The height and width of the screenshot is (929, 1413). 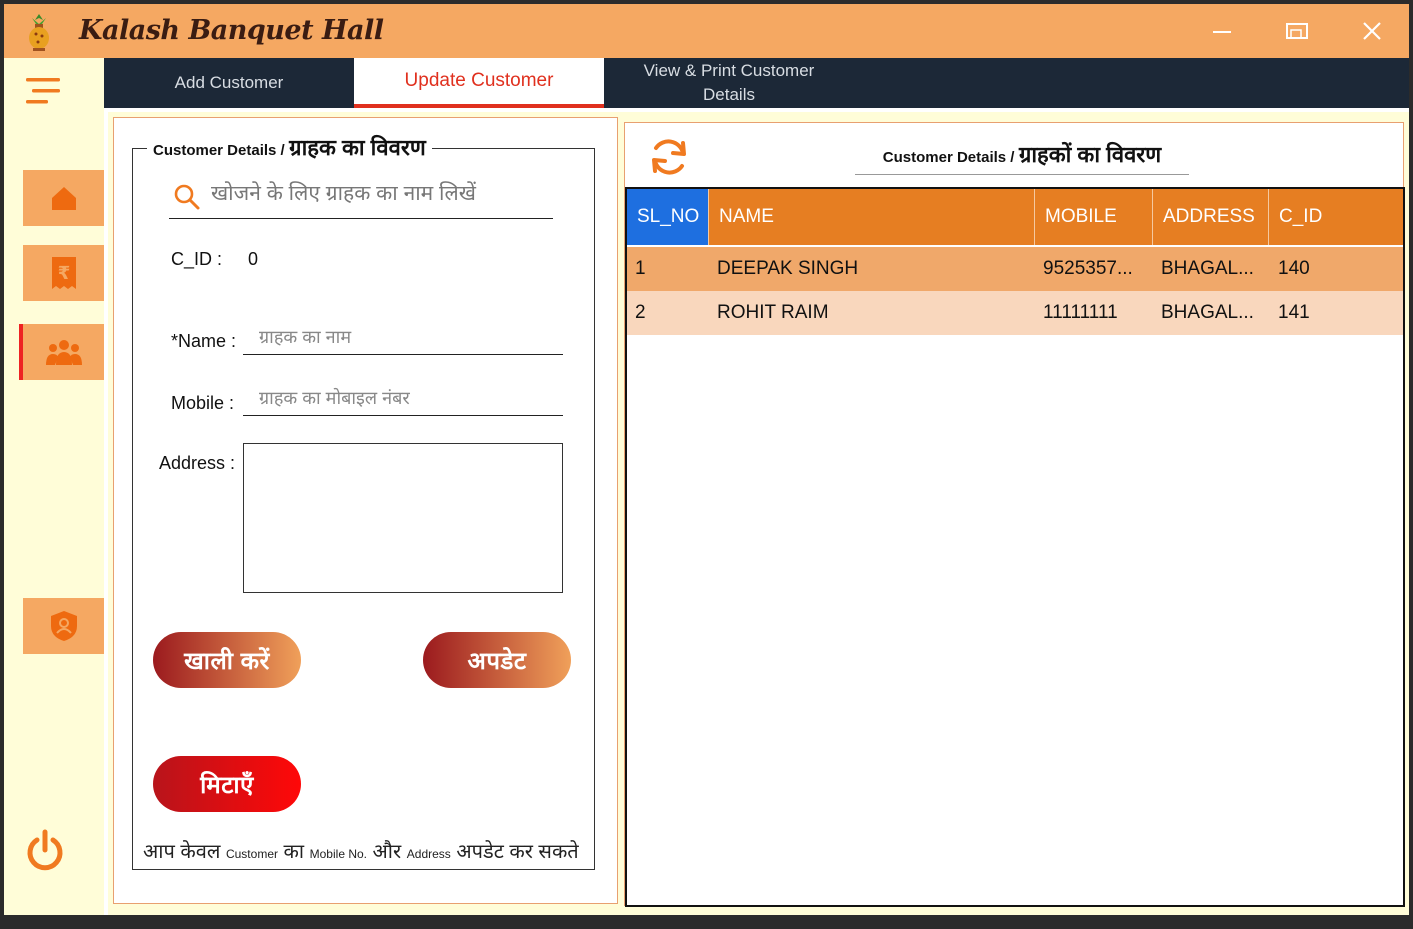 What do you see at coordinates (305, 337) in the screenshot?
I see `name-placeholder: ग्राहक का नाम` at bounding box center [305, 337].